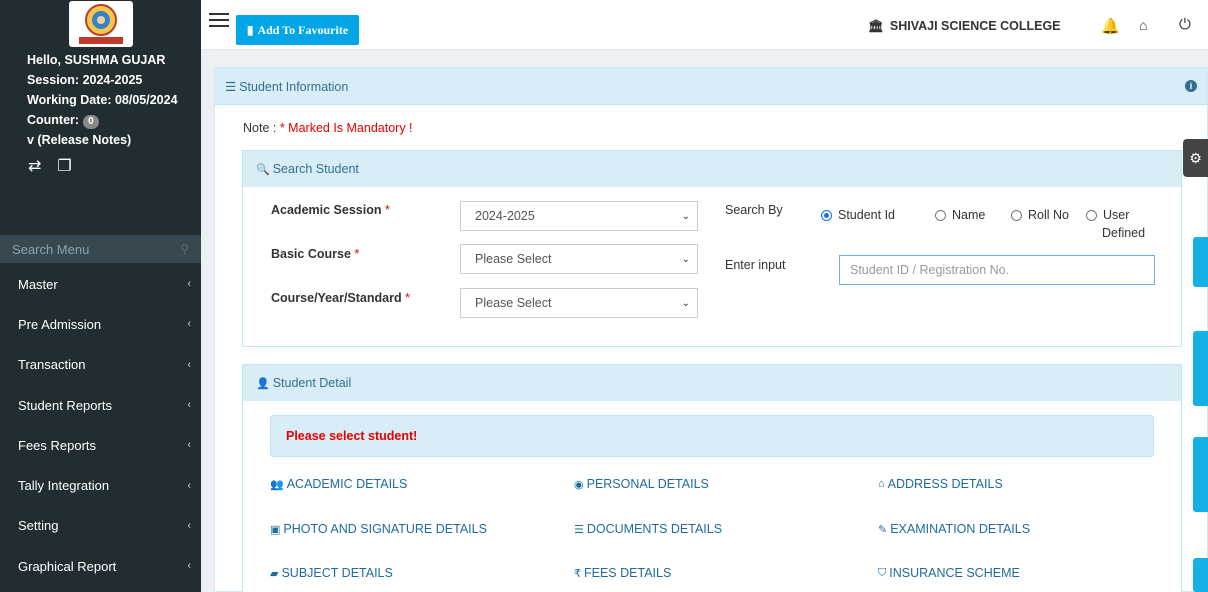 This screenshot has width=1208, height=592. I want to click on counter-label: Counter:, so click(53, 120).